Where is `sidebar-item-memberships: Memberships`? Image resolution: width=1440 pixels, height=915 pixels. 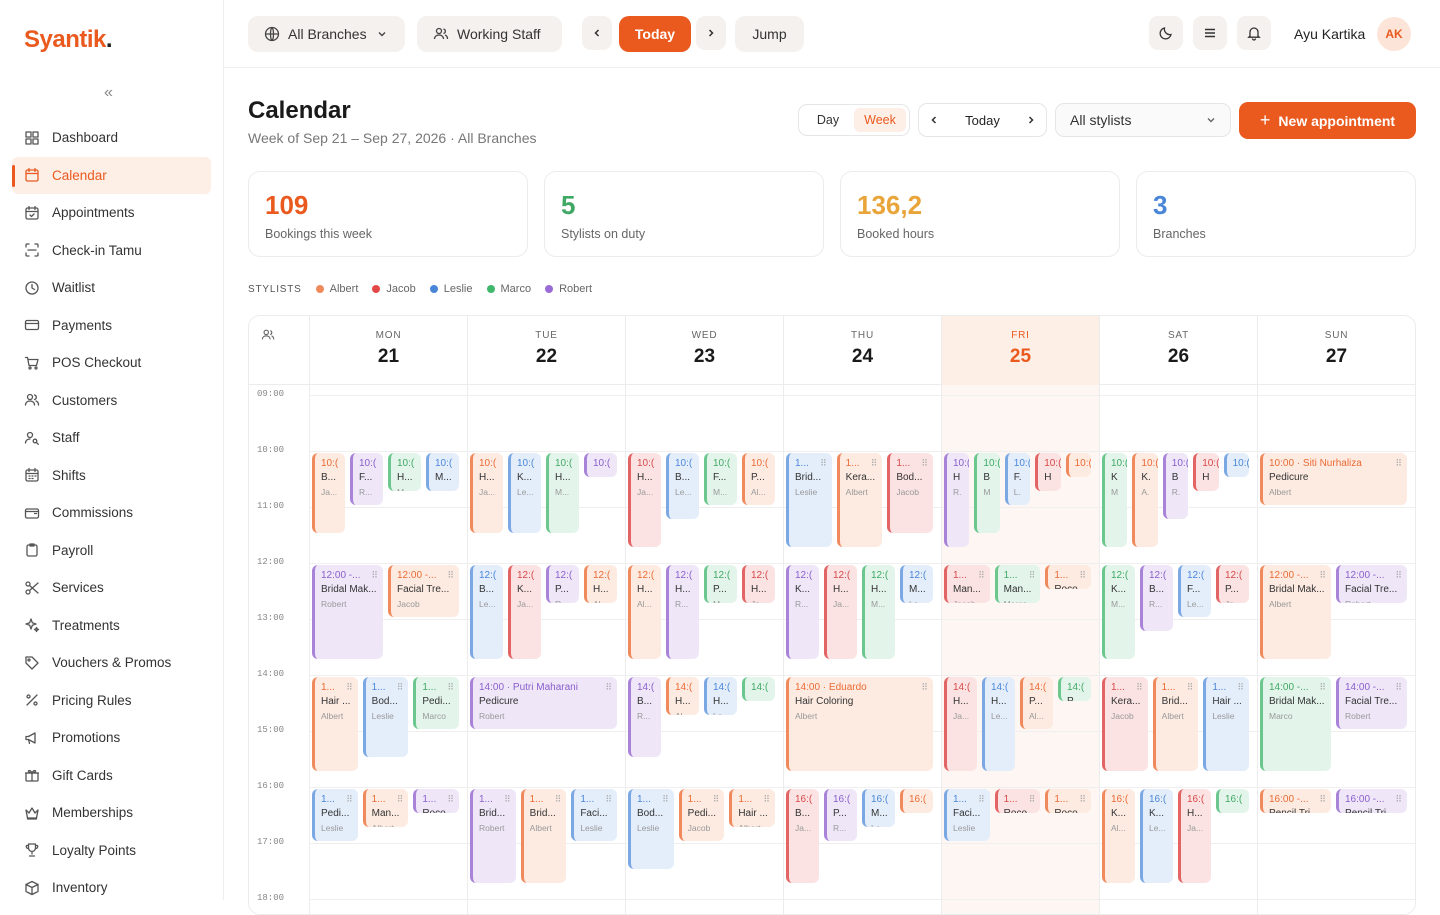 sidebar-item-memberships: Memberships is located at coordinates (111, 813).